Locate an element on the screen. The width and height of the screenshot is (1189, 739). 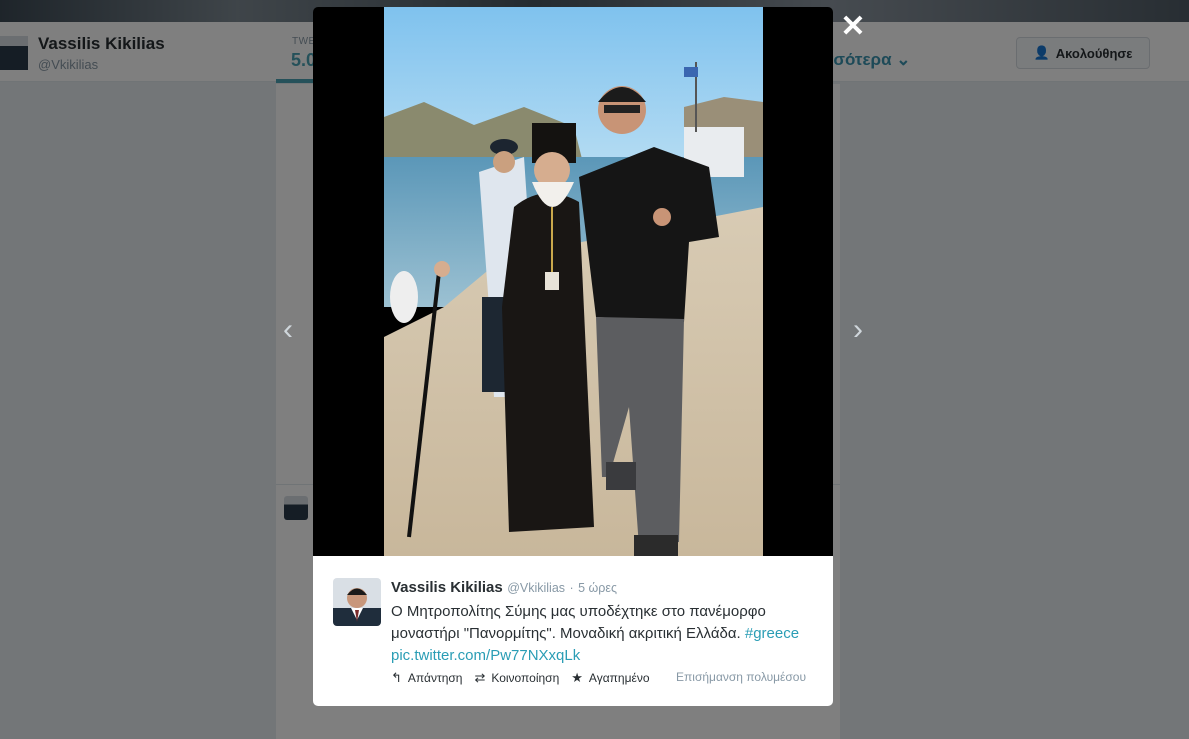
tweet-author-name: Vassilis Kikilias is located at coordinates (447, 587).